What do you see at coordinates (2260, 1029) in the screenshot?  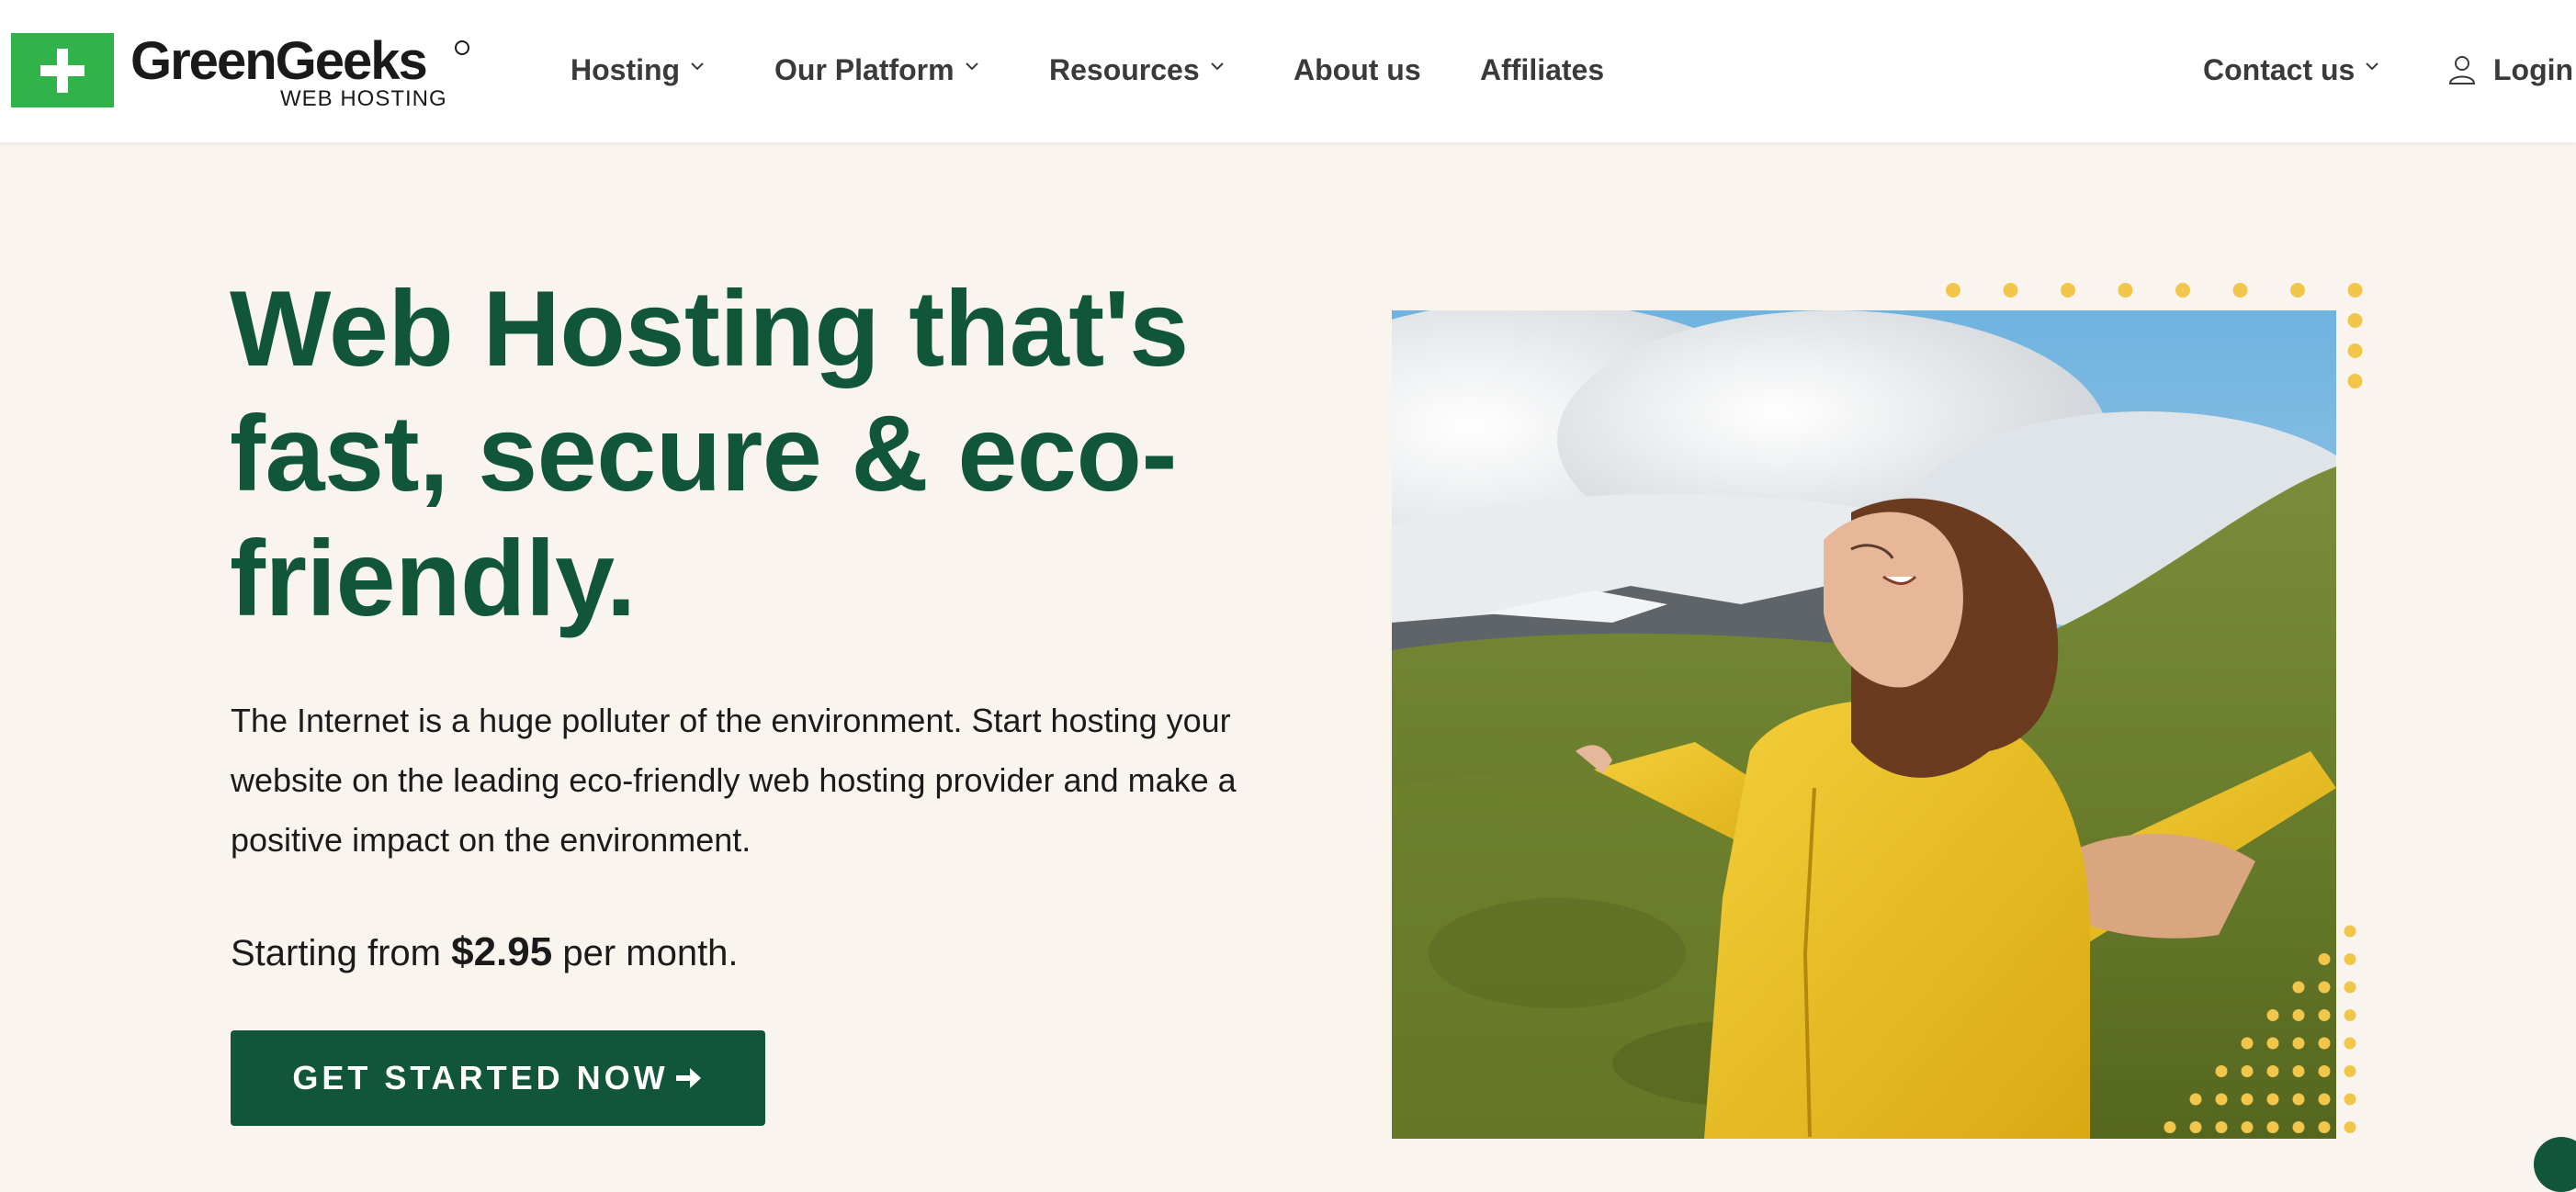 I see `decorative-dot-grid-bottom` at bounding box center [2260, 1029].